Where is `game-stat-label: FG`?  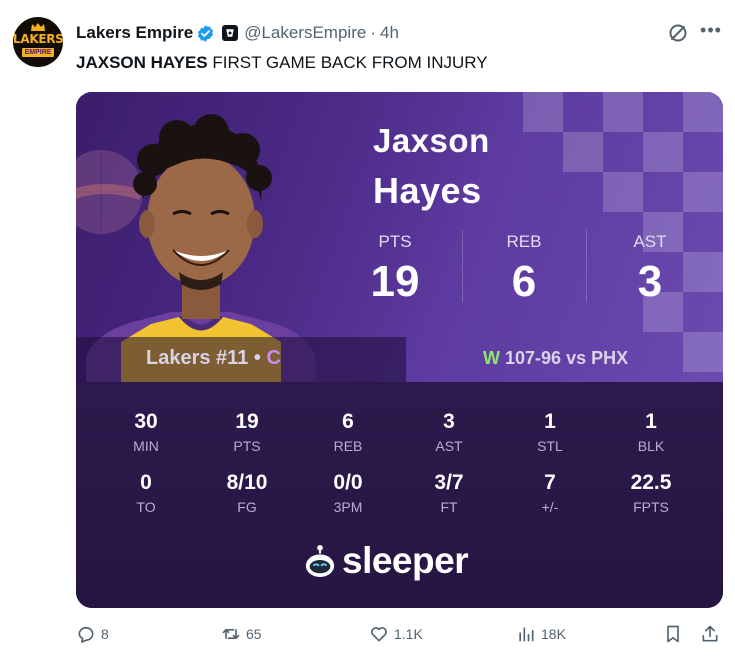 game-stat-label: FG is located at coordinates (247, 507).